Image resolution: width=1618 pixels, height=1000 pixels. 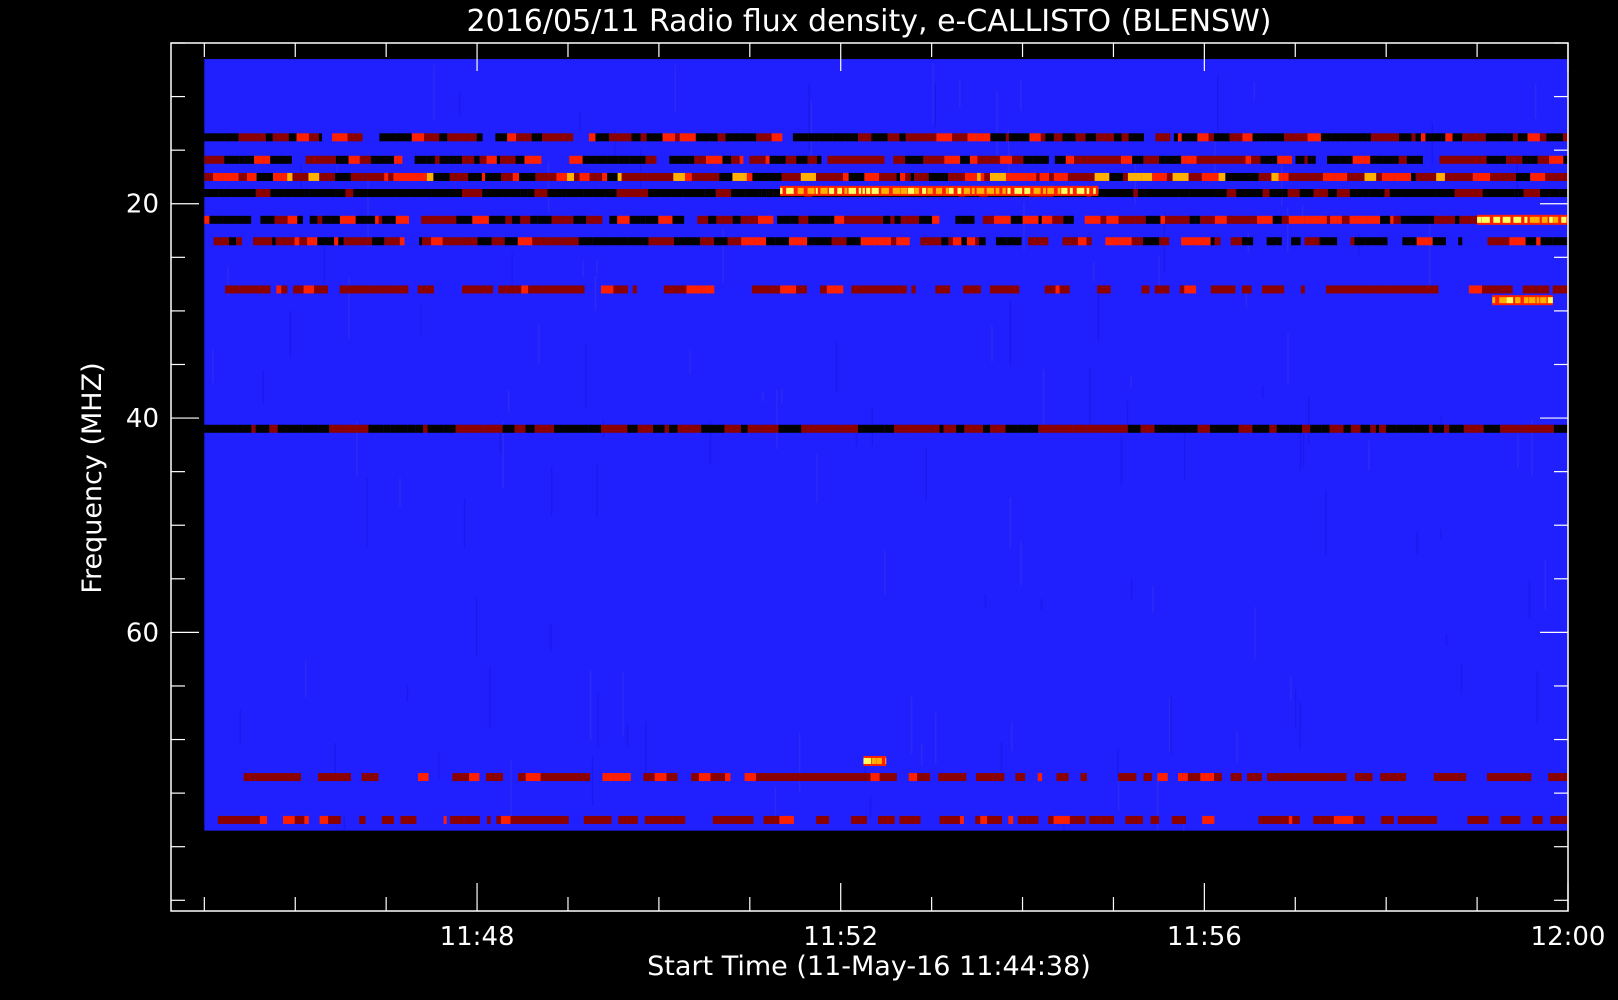 I want to click on band, so click(x=896, y=289).